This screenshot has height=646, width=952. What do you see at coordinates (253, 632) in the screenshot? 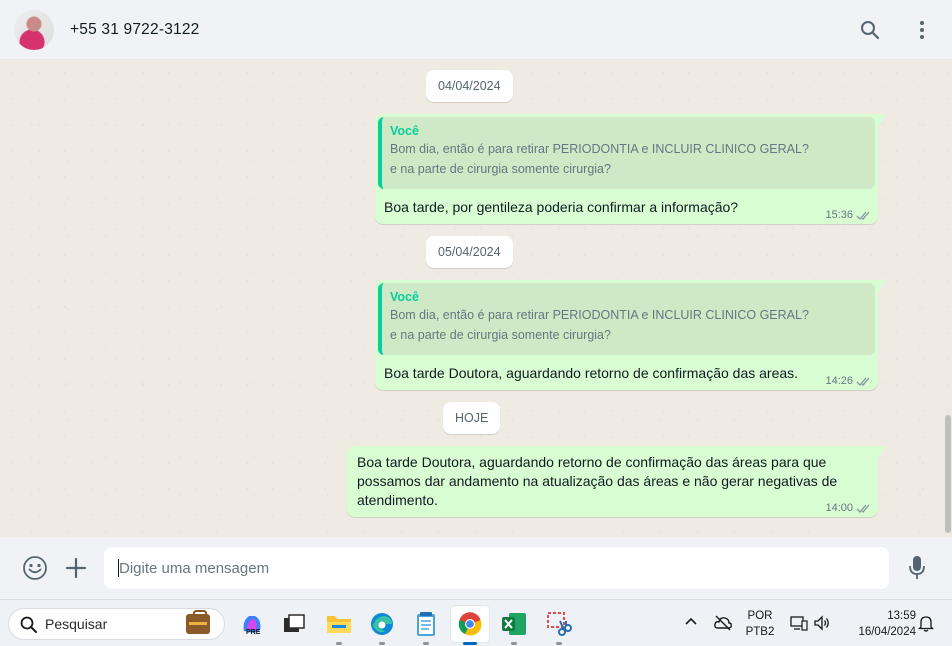
I see `svg-text: PRE` at bounding box center [253, 632].